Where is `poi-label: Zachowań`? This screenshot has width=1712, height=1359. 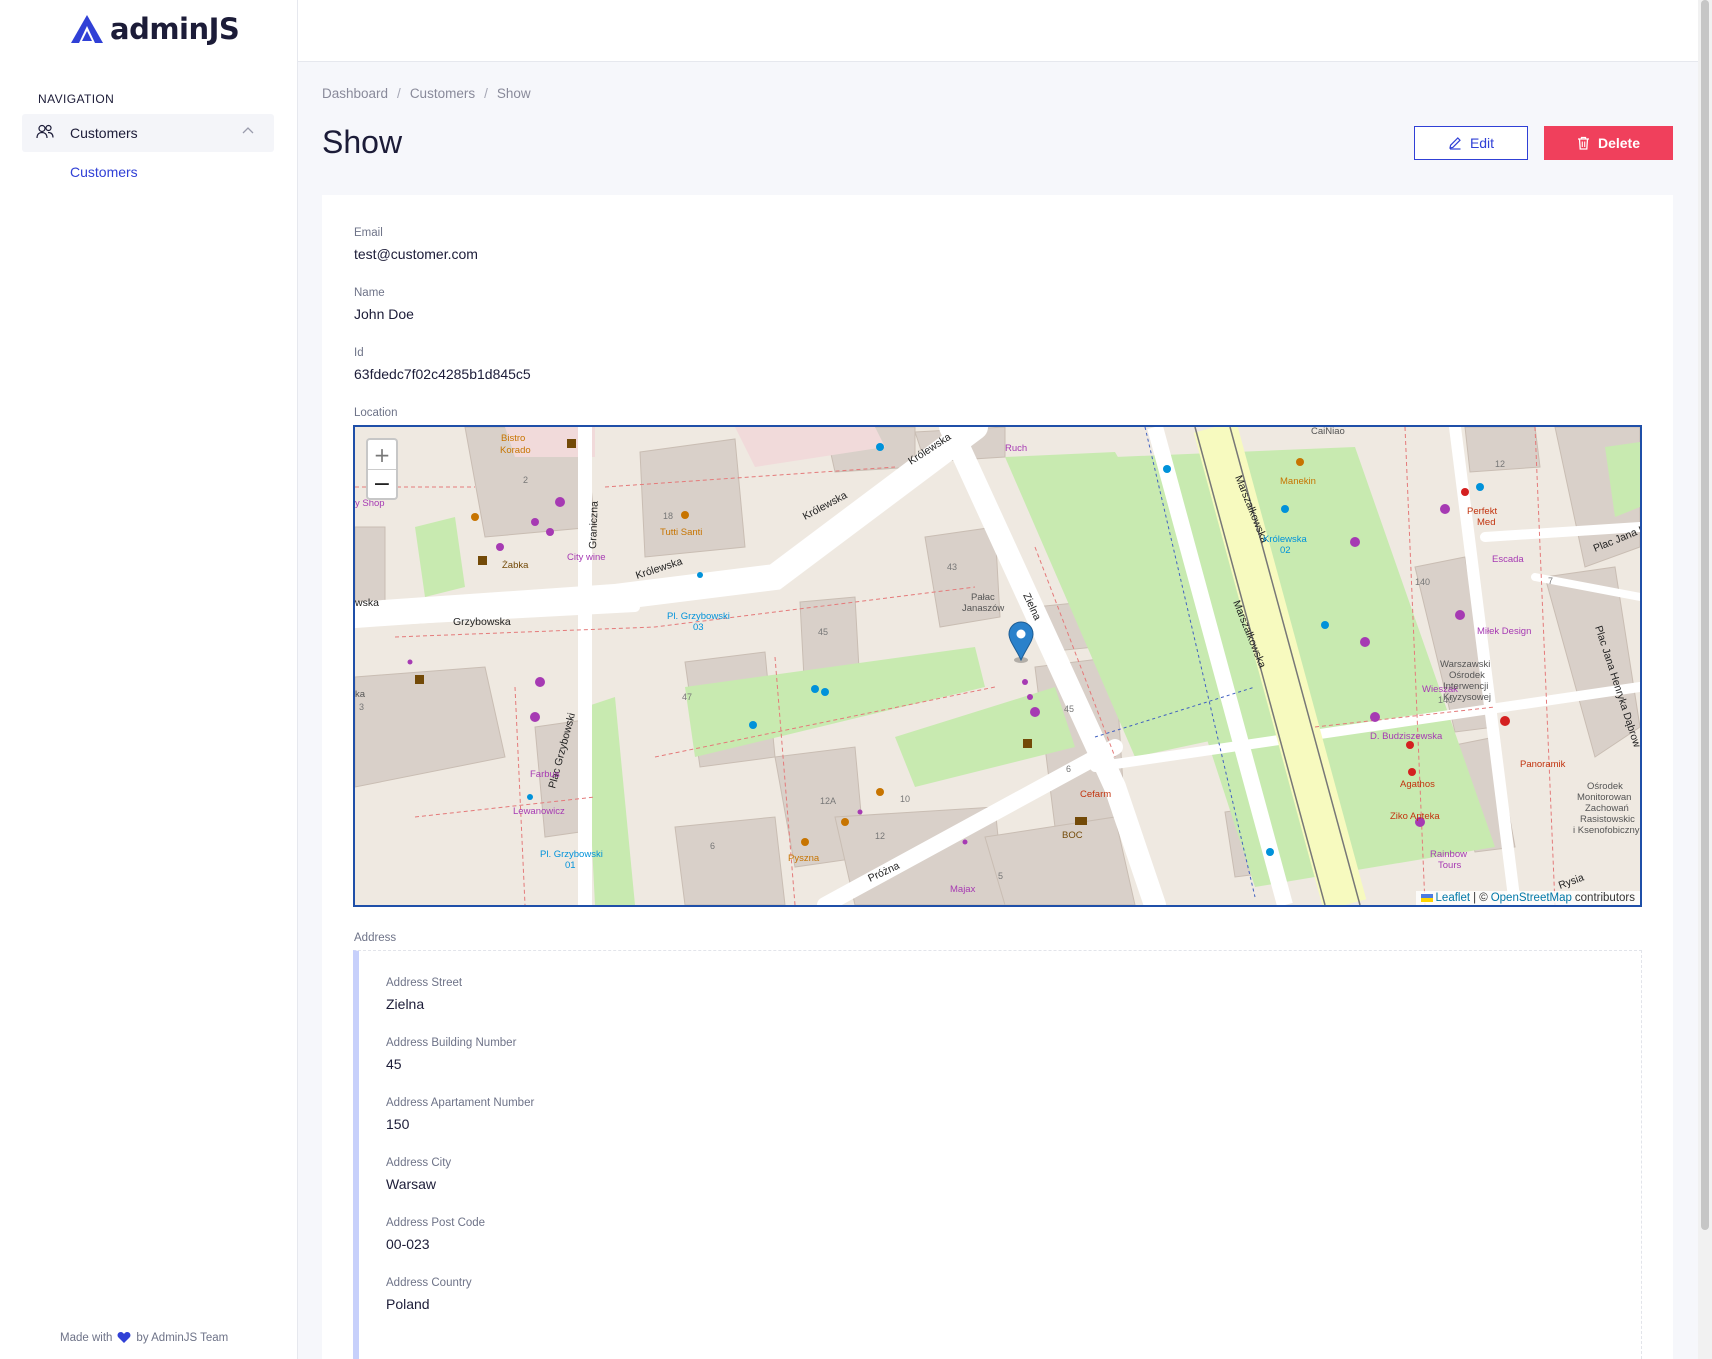 poi-label: Zachowań is located at coordinates (1607, 808).